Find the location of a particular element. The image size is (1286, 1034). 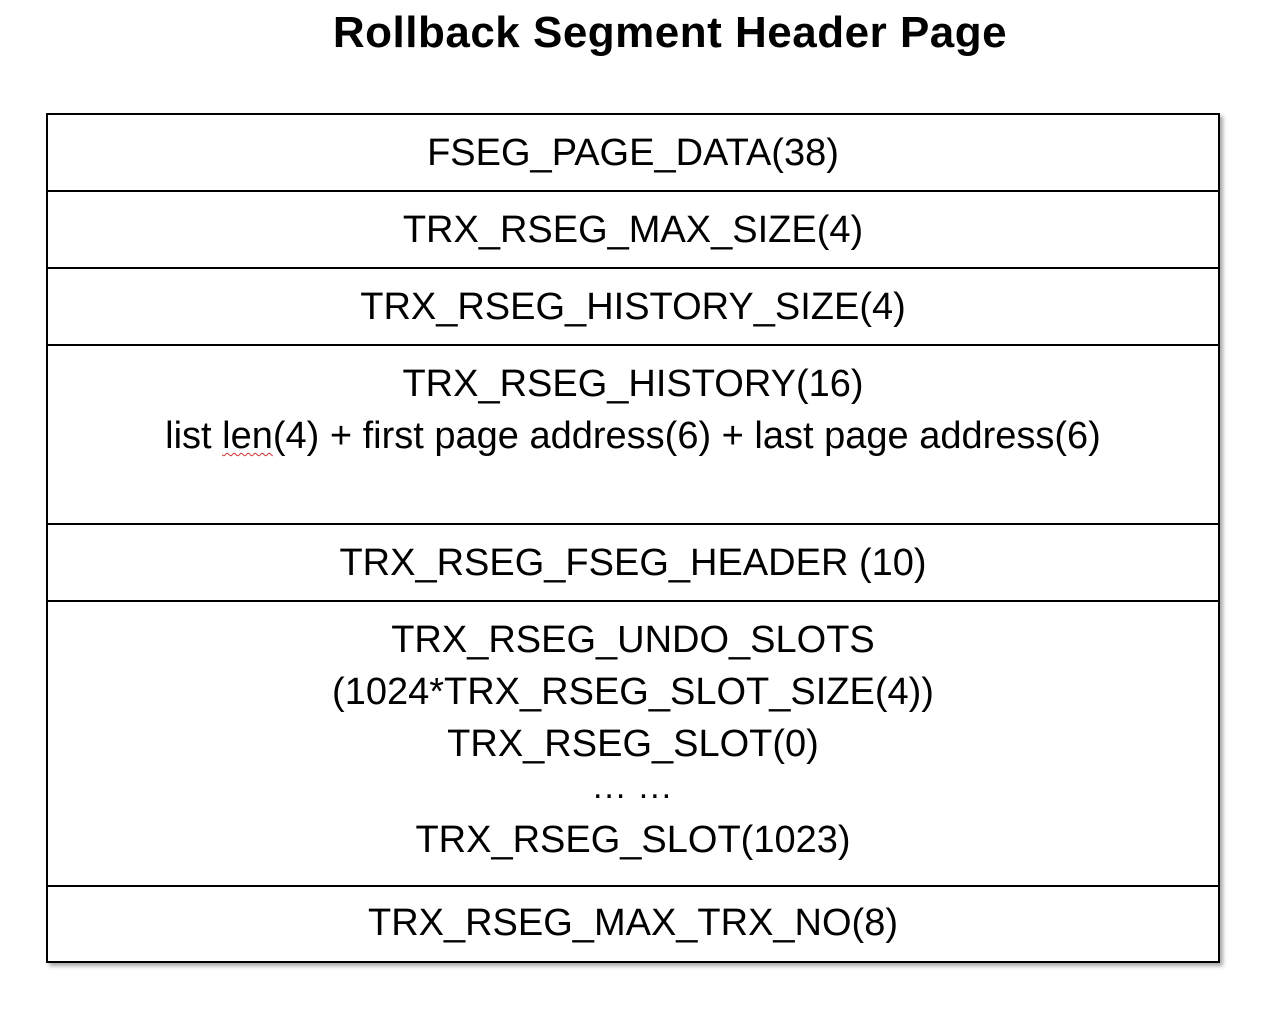

title-area: Rollback Segment Header Page is located at coordinates (643, 40).